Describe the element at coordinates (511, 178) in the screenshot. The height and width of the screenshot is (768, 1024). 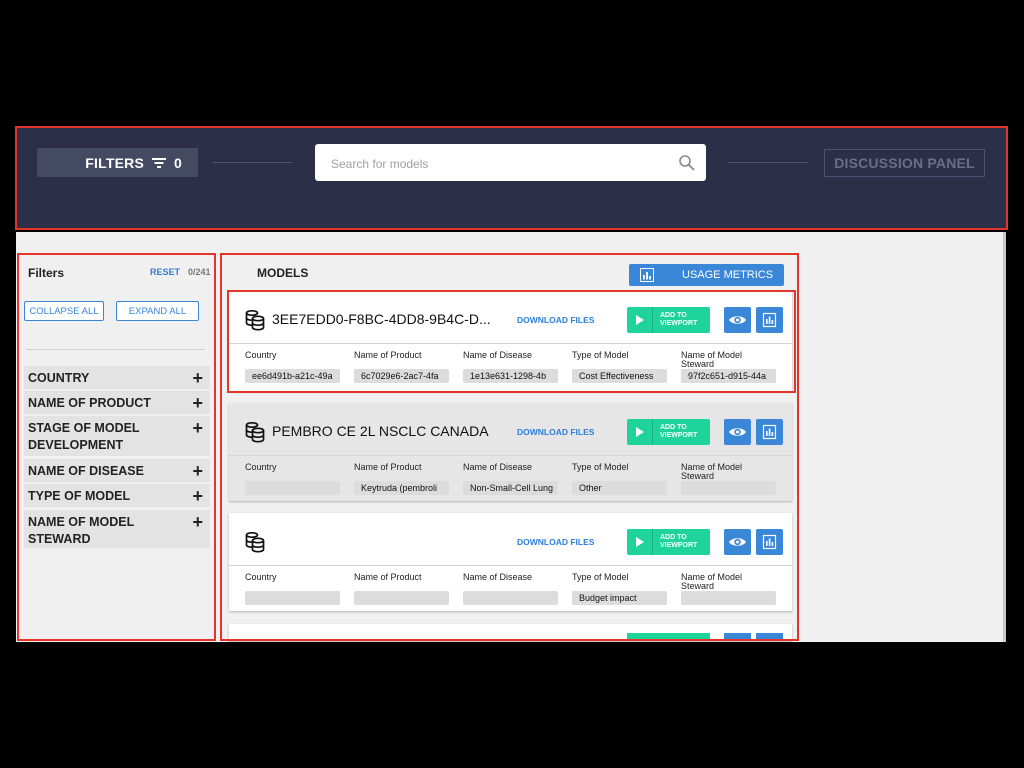
I see `header-highlight-frame` at that location.